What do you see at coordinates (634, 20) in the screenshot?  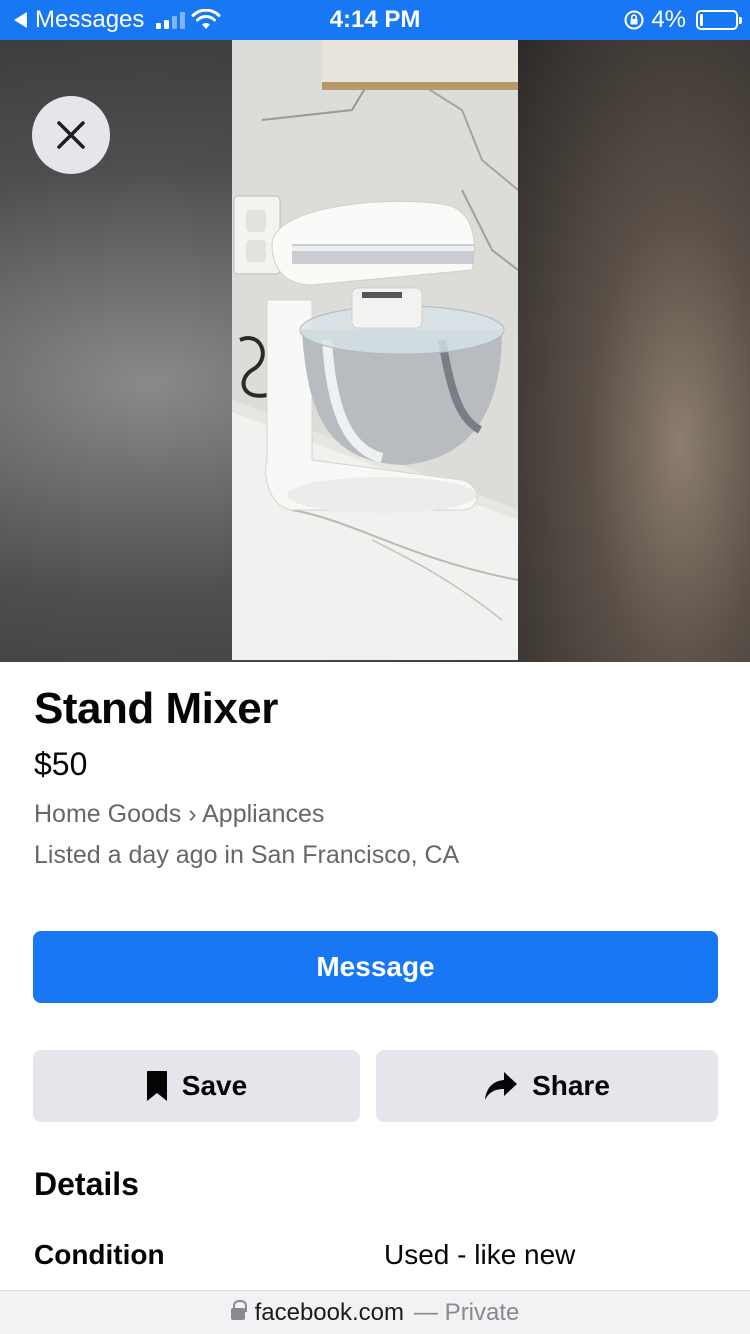 I see `orientation-lock-icon` at bounding box center [634, 20].